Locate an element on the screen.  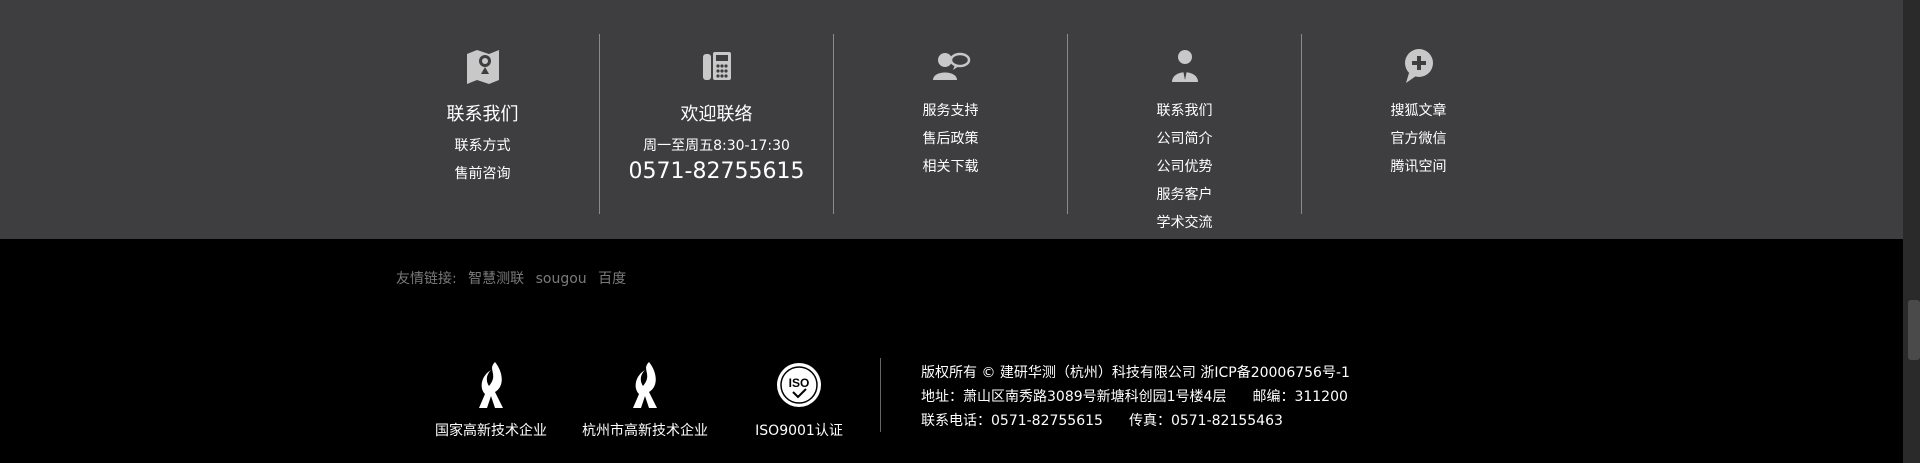
hangzhou-hightech-badge: 杭州市高新技术企业 is located at coordinates (645, 400).